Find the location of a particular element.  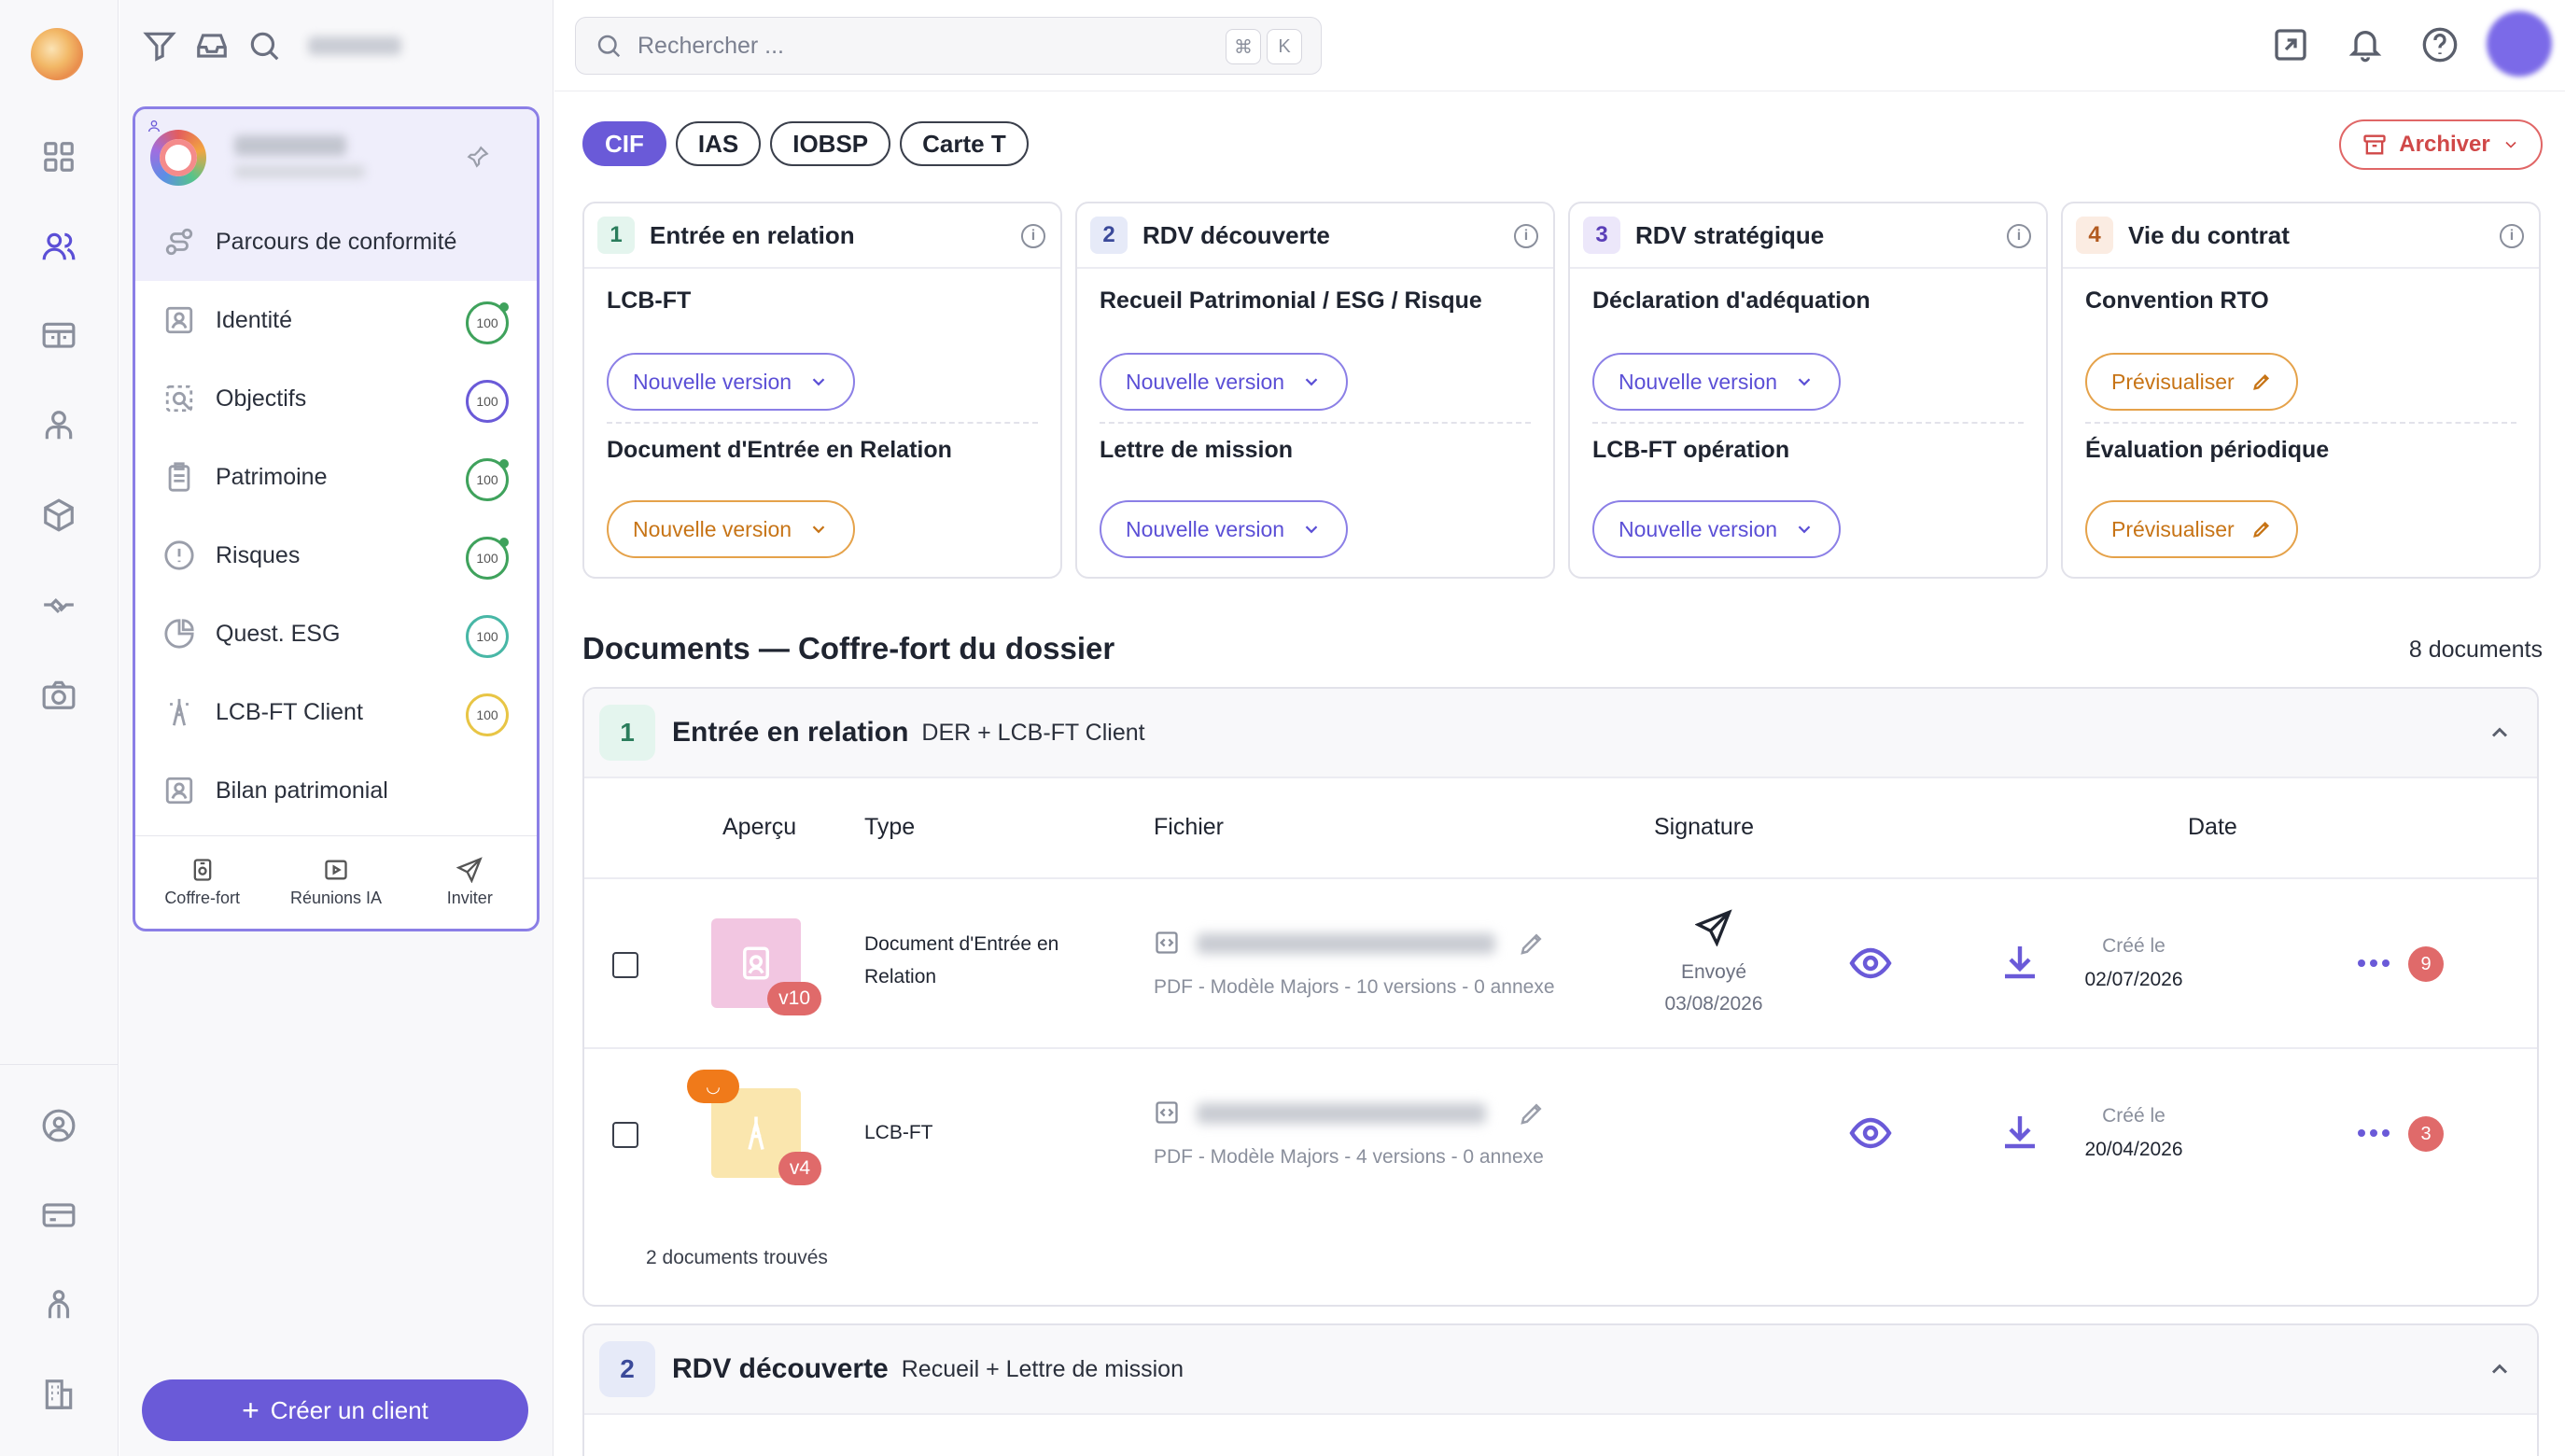

search-input: Rechercher ... ⌘ K is located at coordinates (948, 46).